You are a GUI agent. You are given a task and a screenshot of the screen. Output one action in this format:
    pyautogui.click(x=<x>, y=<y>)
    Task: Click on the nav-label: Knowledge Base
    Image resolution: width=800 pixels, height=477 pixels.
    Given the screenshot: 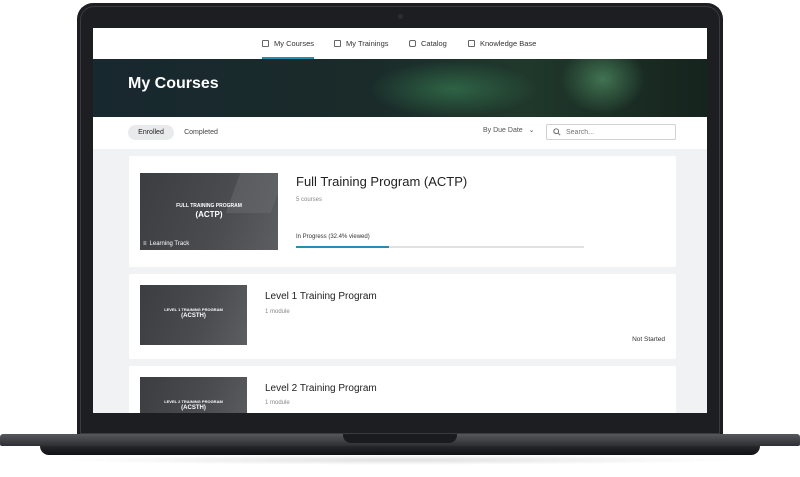 What is the action you would take?
    pyautogui.click(x=508, y=43)
    